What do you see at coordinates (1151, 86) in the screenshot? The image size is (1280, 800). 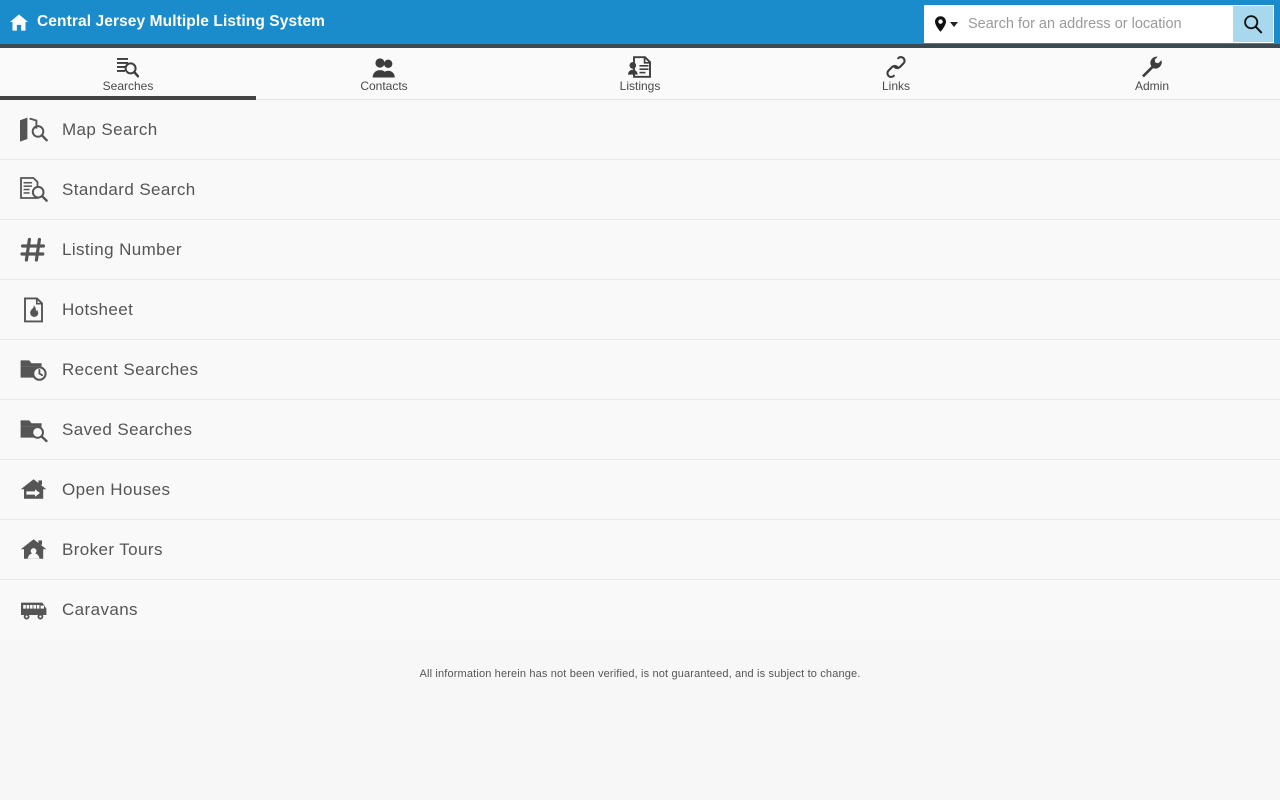 I see `tab-label: Admin` at bounding box center [1151, 86].